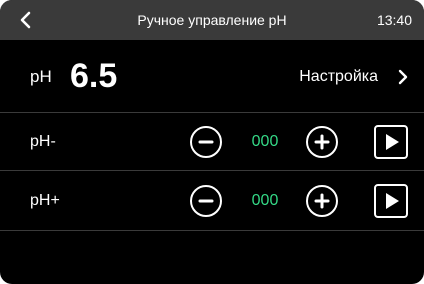  I want to click on settings-link: Настройка, so click(354, 76).